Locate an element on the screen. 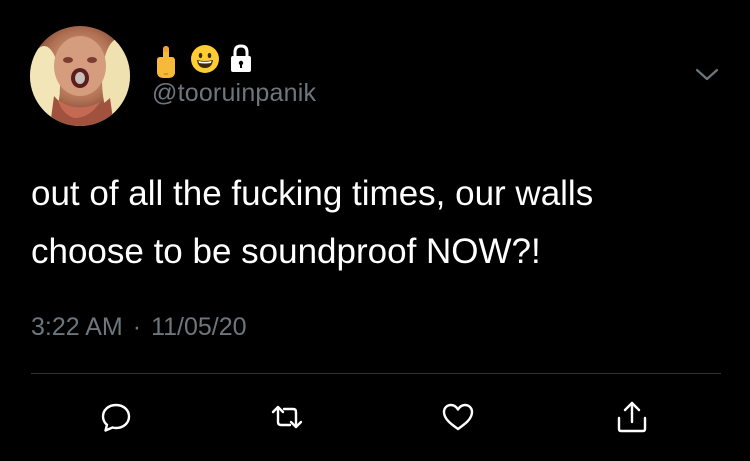 This screenshot has height=461, width=750. share-button is located at coordinates (632, 417).